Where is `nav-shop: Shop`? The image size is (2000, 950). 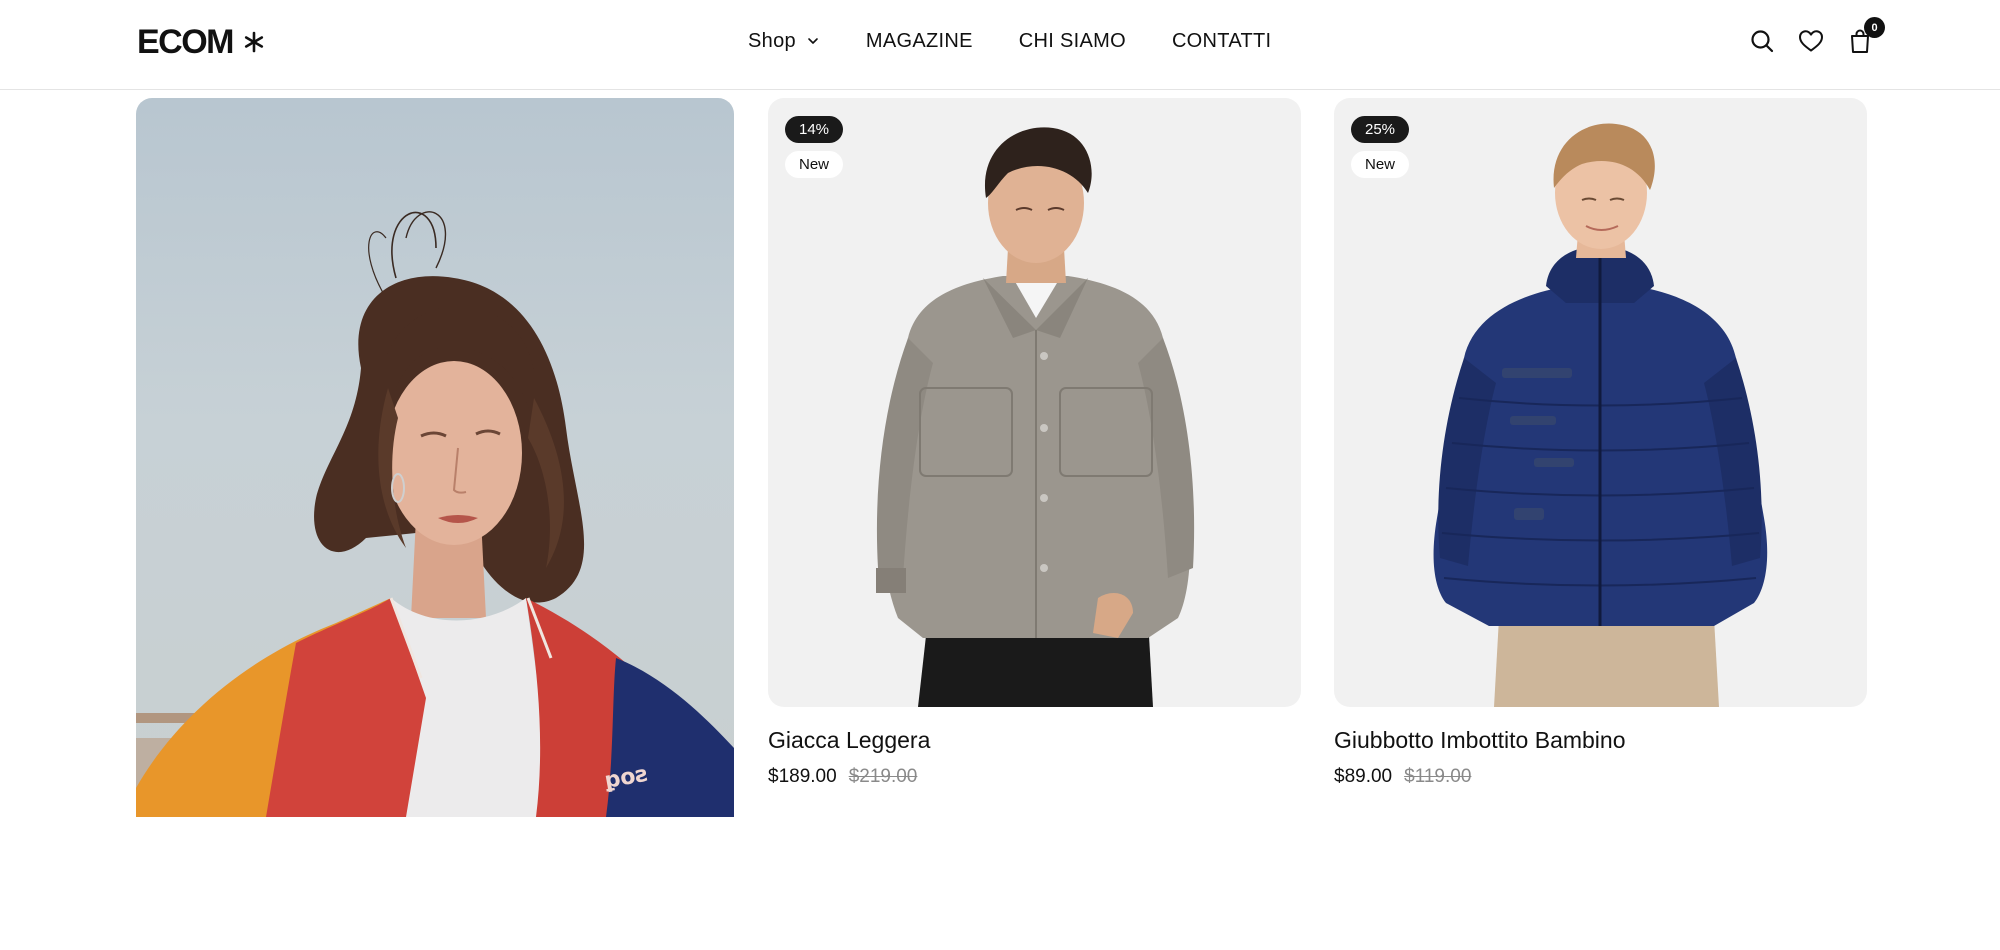 nav-shop: Shop is located at coordinates (784, 41).